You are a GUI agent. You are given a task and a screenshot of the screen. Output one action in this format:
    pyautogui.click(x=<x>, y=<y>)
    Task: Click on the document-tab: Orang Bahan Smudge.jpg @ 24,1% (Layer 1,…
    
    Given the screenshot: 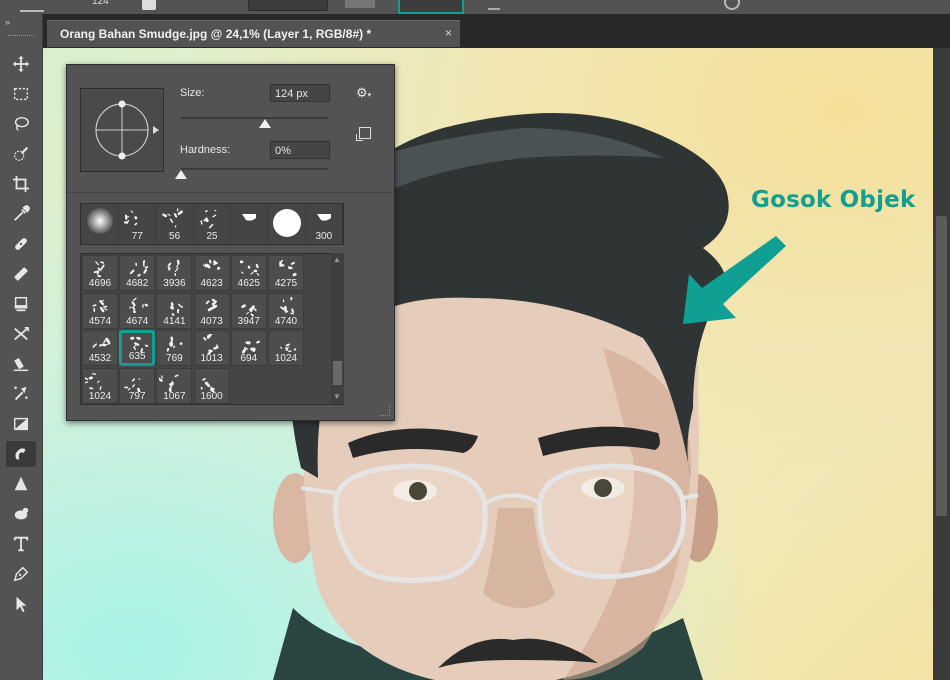 What is the action you would take?
    pyautogui.click(x=253, y=33)
    